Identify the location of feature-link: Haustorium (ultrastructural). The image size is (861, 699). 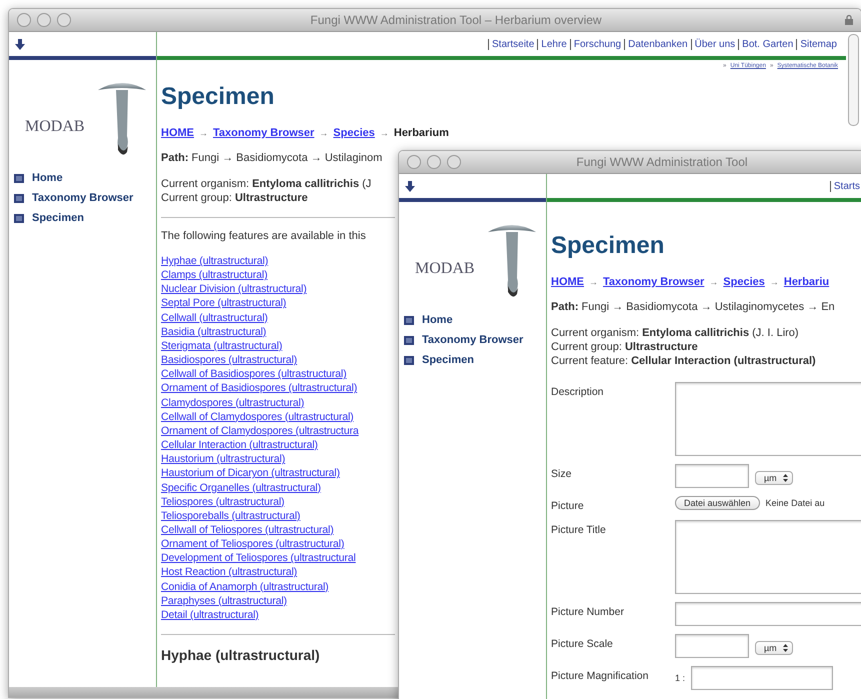
(223, 459).